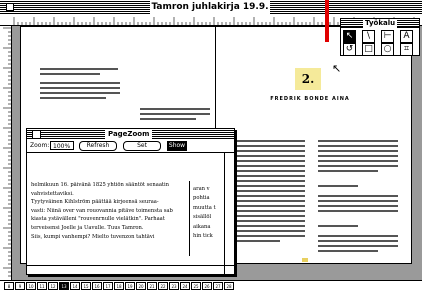  Describe the element at coordinates (75, 286) in the screenshot. I see `page-icon-14: 14` at that location.